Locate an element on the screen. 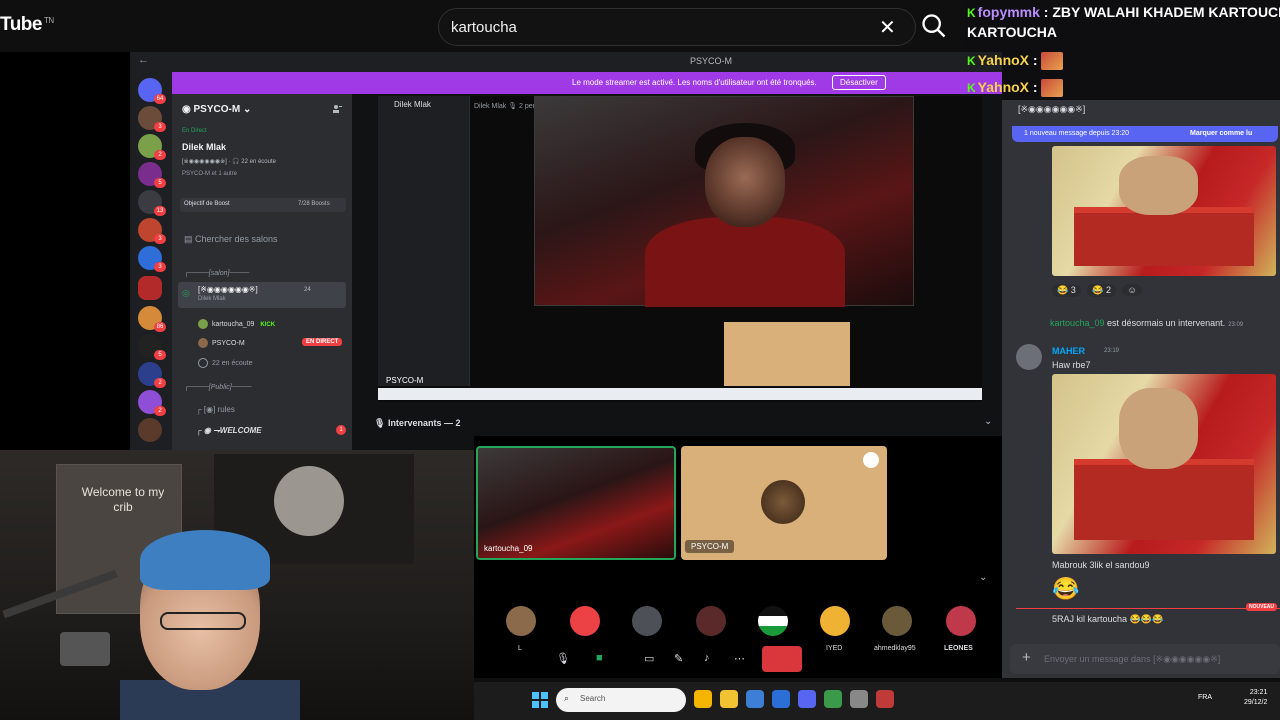 The width and height of the screenshot is (1280, 720). youtube-logo: Tube TN is located at coordinates (27, 25).